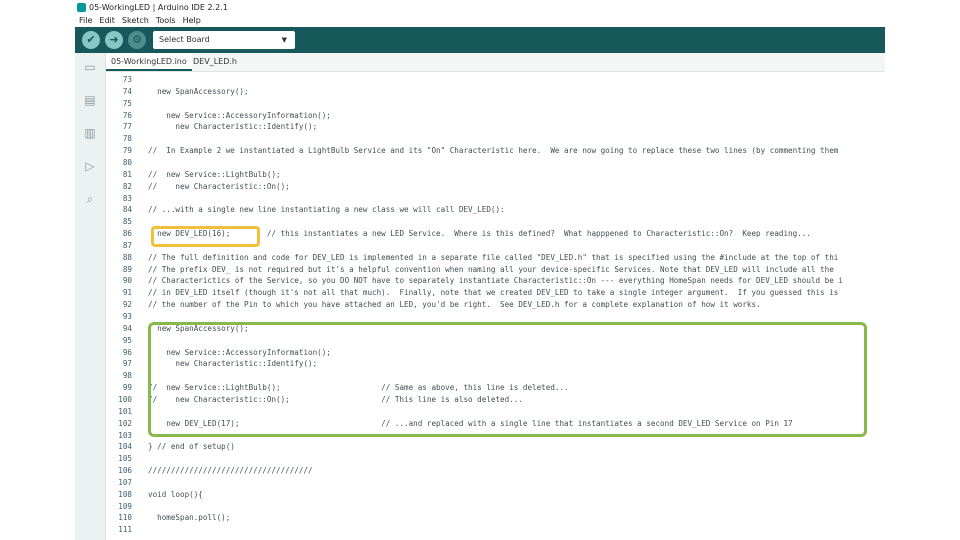 The height and width of the screenshot is (540, 960). I want to click on line-number: 102, so click(125, 423).